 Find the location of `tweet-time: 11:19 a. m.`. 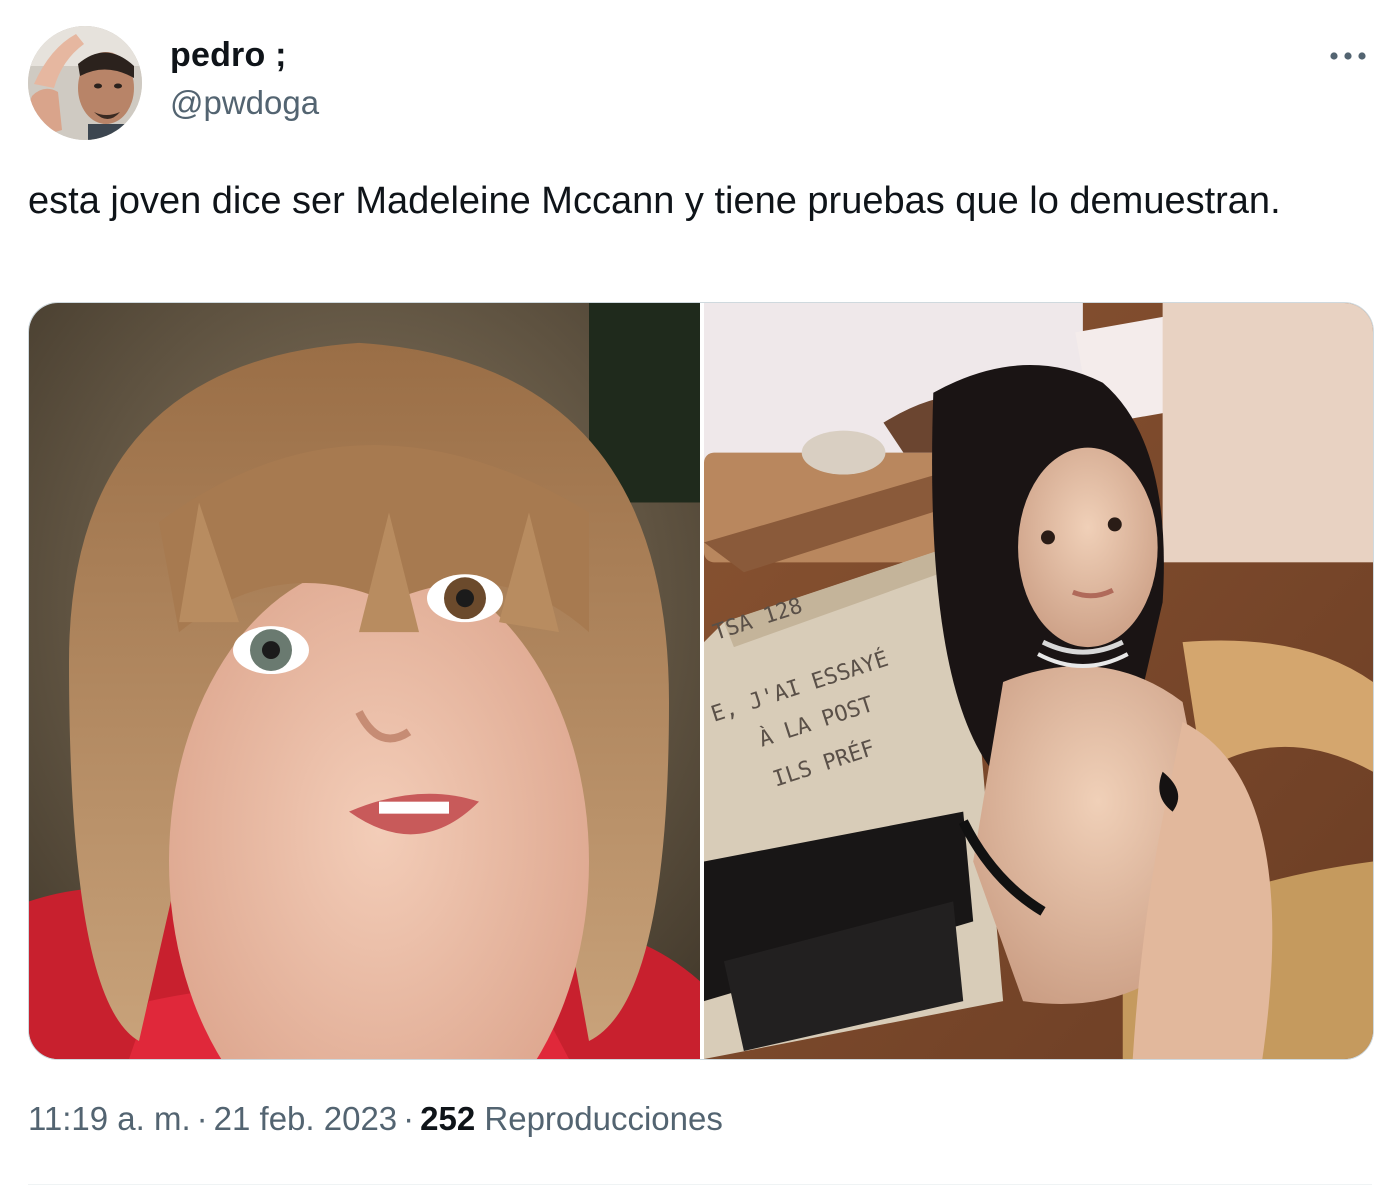

tweet-time: 11:19 a. m. is located at coordinates (109, 1118).